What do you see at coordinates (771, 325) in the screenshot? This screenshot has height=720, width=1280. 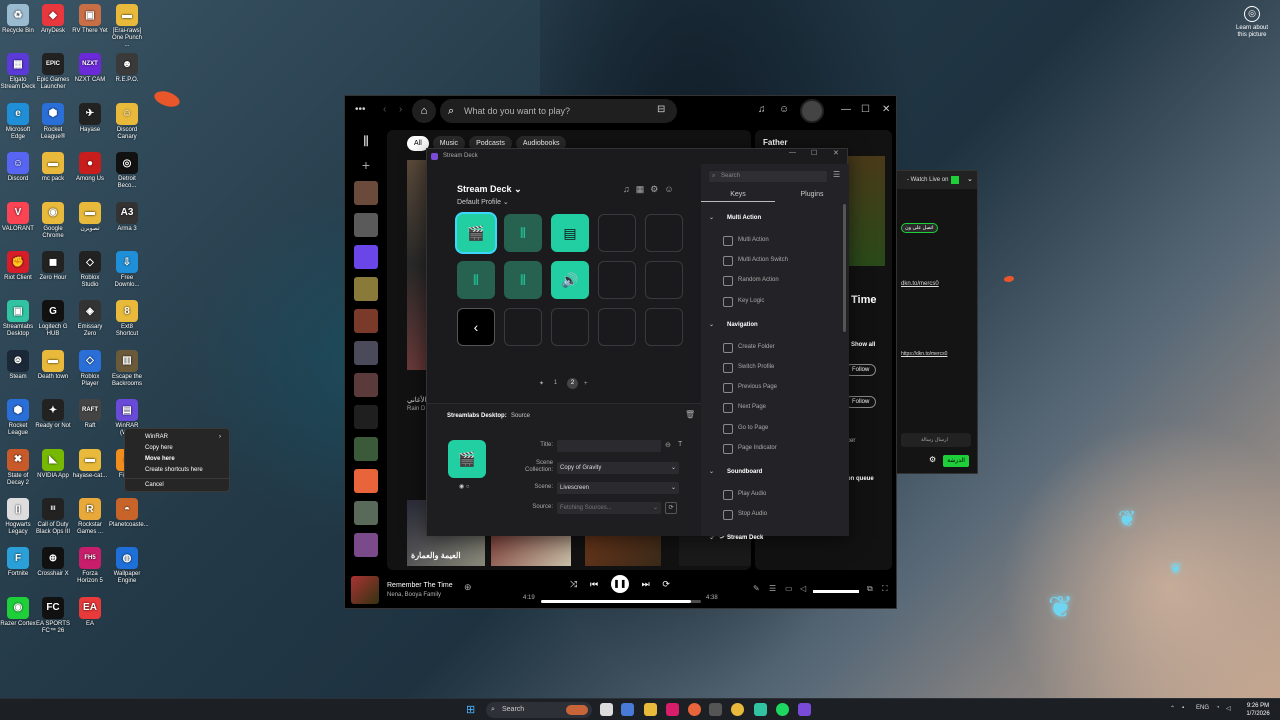 I see `action-category: Navigation` at bounding box center [771, 325].